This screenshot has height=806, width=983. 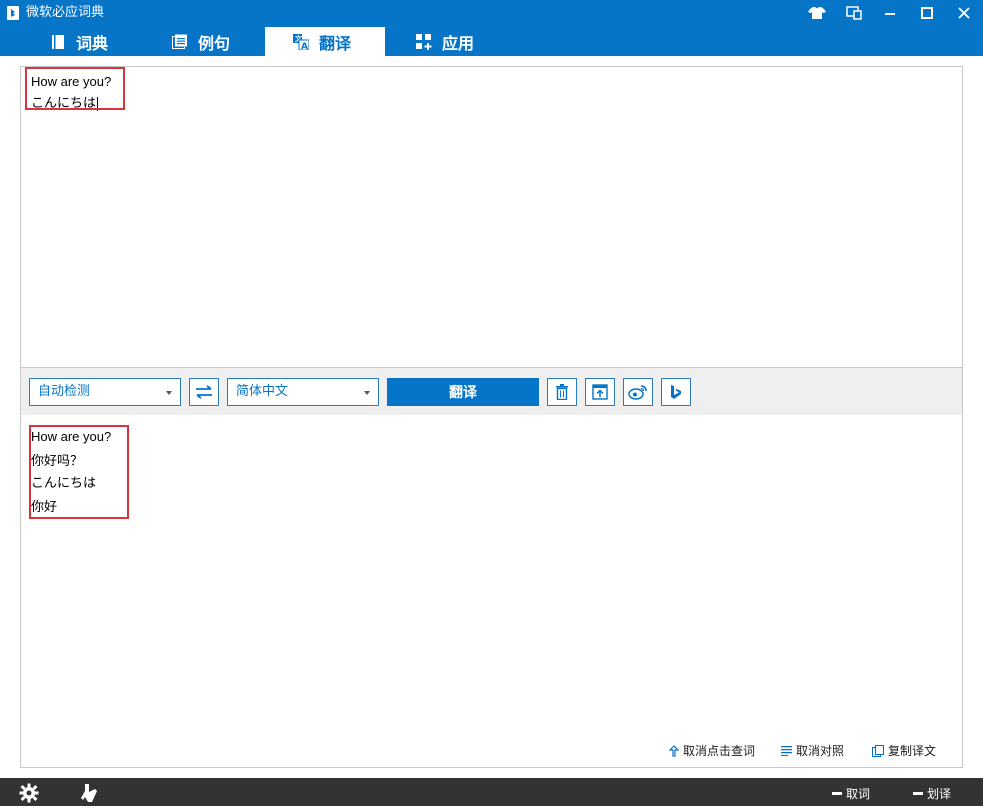 I want to click on tab-apps: 应用, so click(x=445, y=41).